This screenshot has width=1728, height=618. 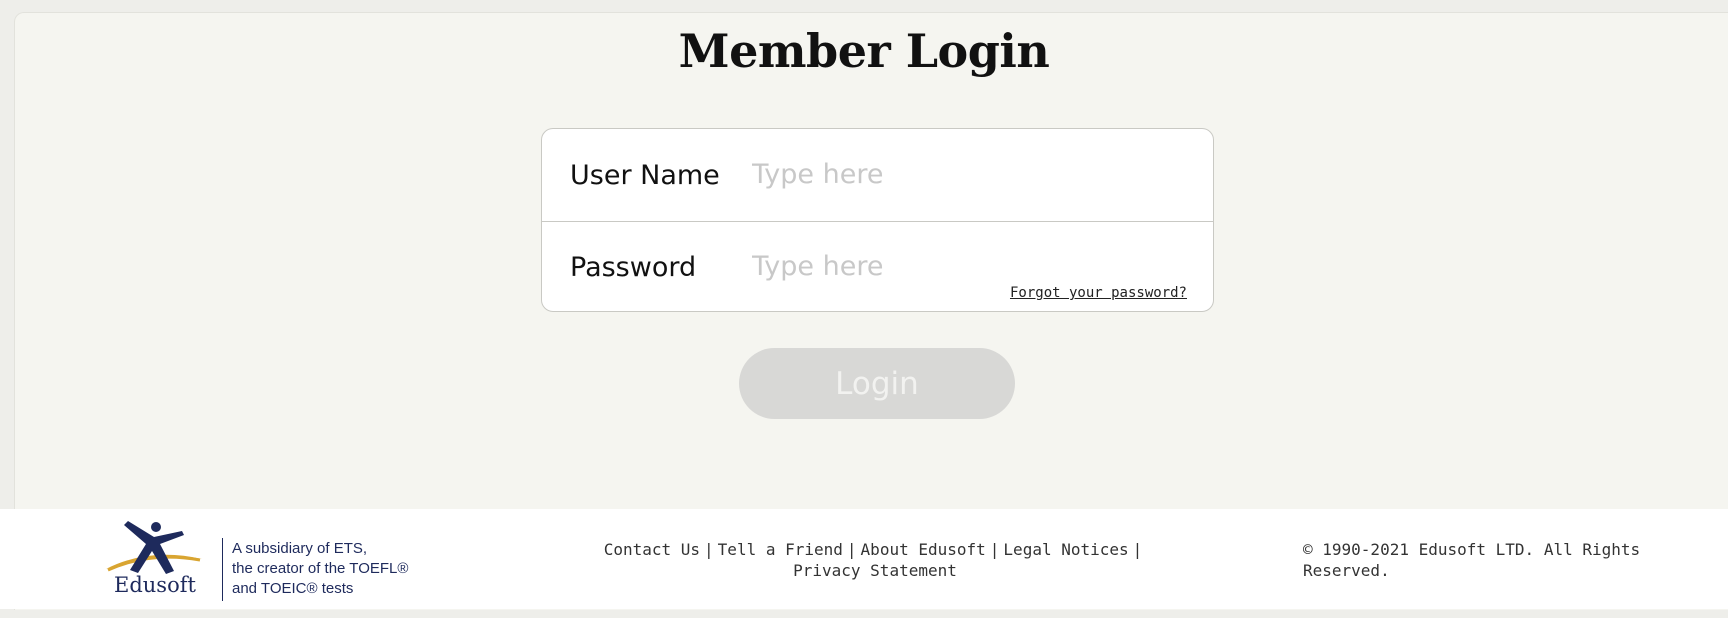 I want to click on page-title: Member Login, so click(x=864, y=51).